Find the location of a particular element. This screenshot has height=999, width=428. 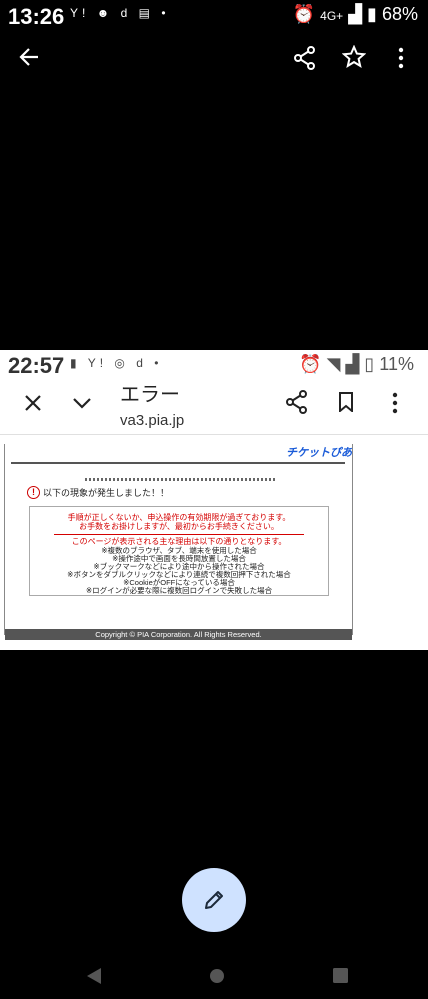

pencil-icon is located at coordinates (214, 900).